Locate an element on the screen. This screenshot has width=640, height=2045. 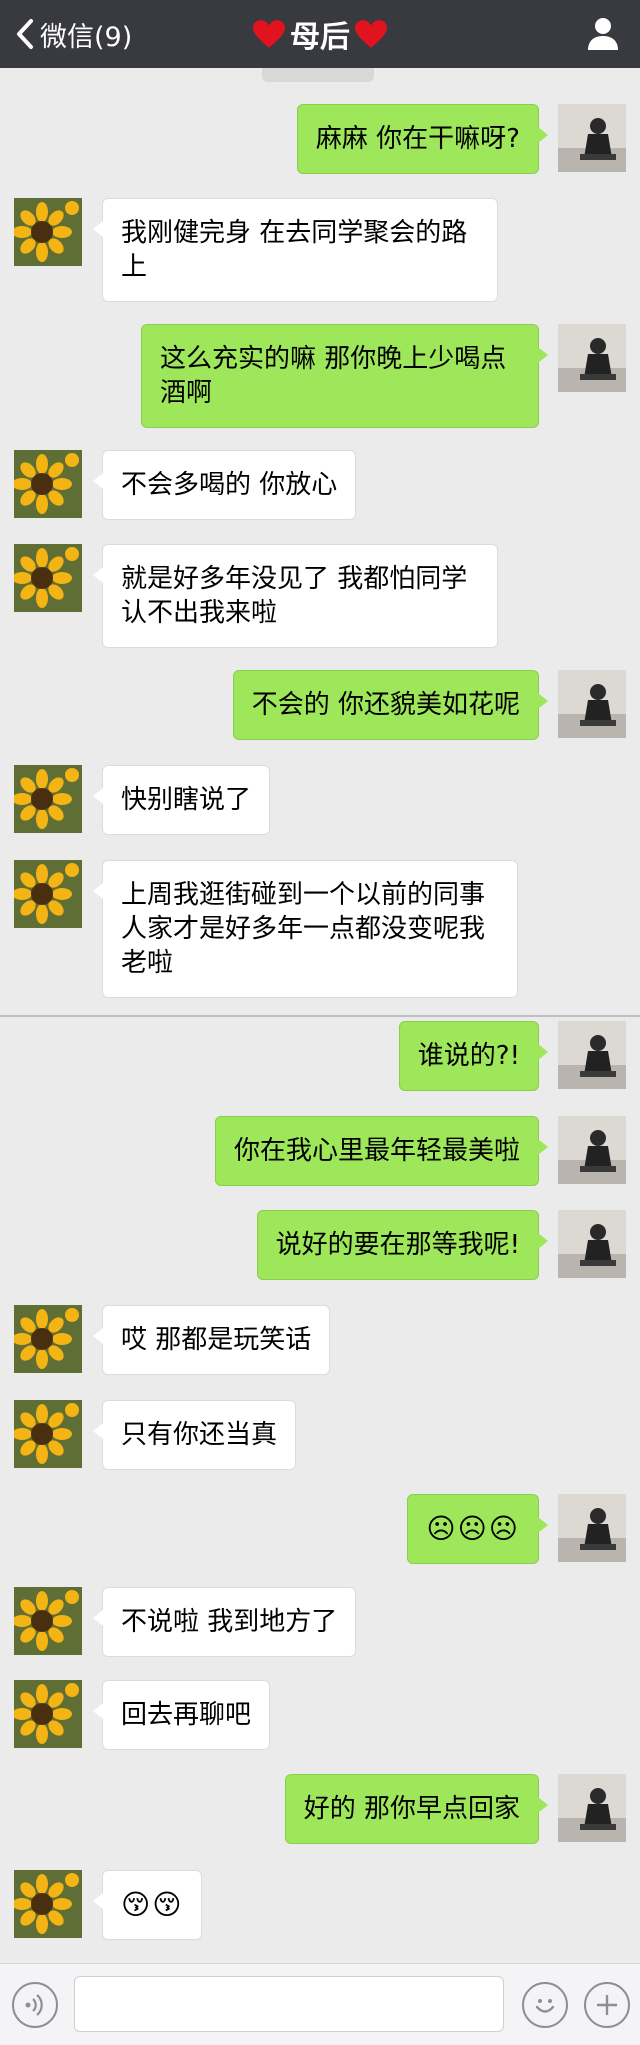
person-icon is located at coordinates (603, 33).